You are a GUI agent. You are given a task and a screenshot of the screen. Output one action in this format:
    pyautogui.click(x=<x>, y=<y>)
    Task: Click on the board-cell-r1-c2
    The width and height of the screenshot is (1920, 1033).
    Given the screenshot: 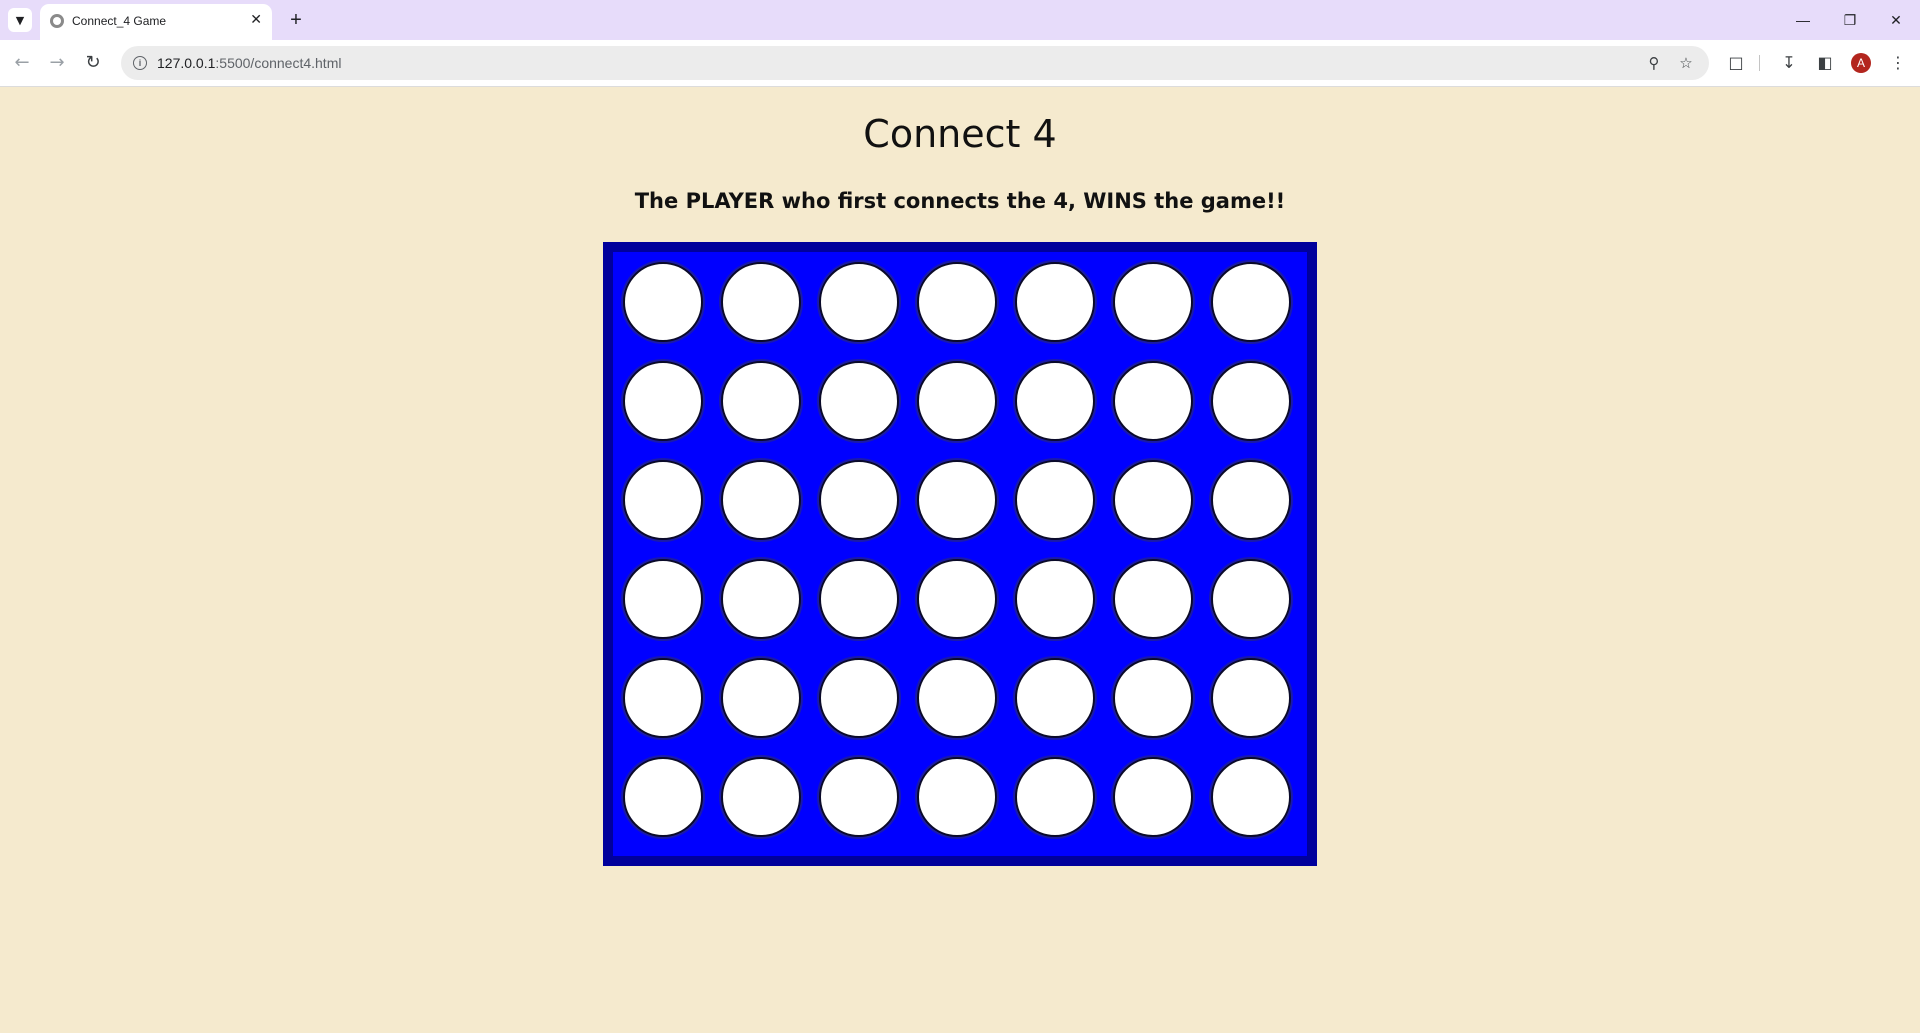 What is the action you would take?
    pyautogui.click(x=761, y=302)
    